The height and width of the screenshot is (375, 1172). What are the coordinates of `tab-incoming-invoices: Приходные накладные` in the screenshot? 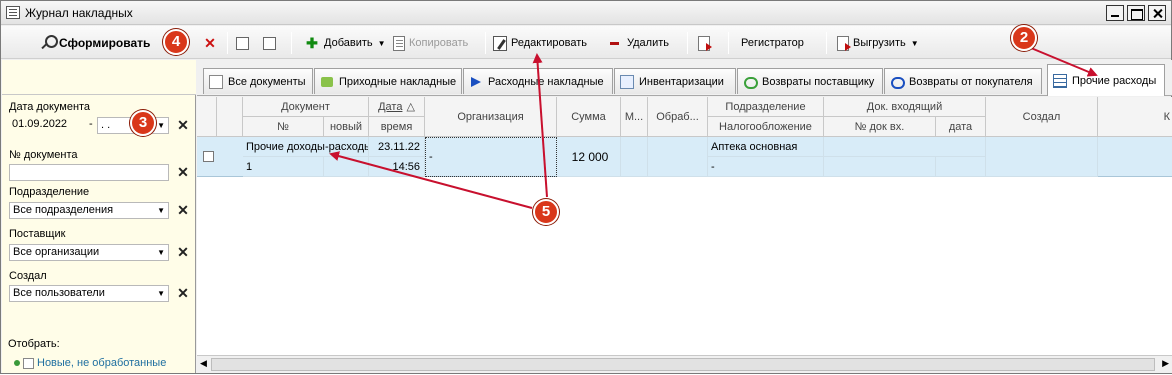 It's located at (388, 81).